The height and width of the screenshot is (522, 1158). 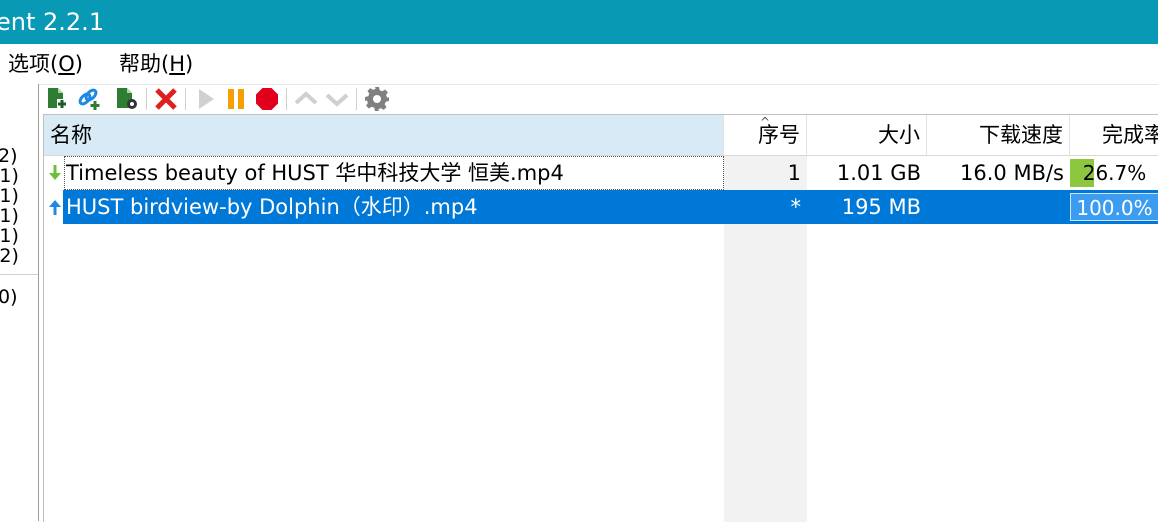 I want to click on stop-icon, so click(x=267, y=99).